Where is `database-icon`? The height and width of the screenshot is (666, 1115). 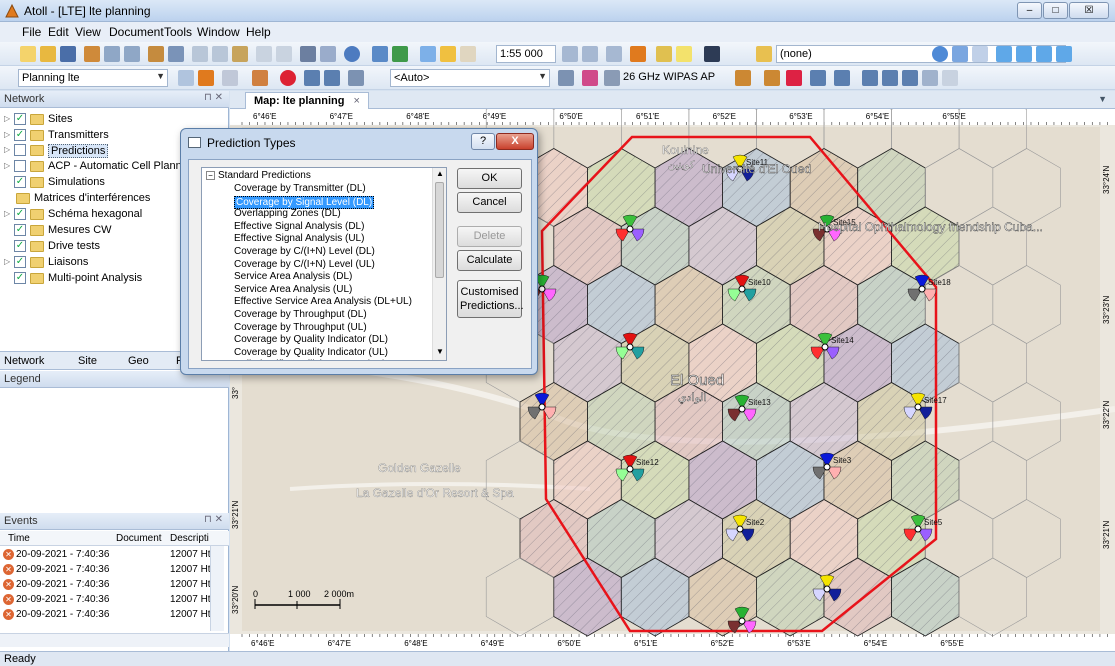
database-icon is located at coordinates (92, 54).